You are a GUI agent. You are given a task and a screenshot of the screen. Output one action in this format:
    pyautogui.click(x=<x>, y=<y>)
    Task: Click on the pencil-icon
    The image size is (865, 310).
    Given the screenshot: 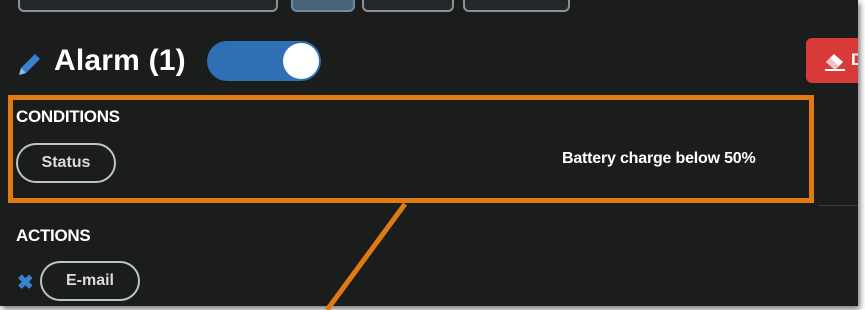 What is the action you would take?
    pyautogui.click(x=30, y=65)
    